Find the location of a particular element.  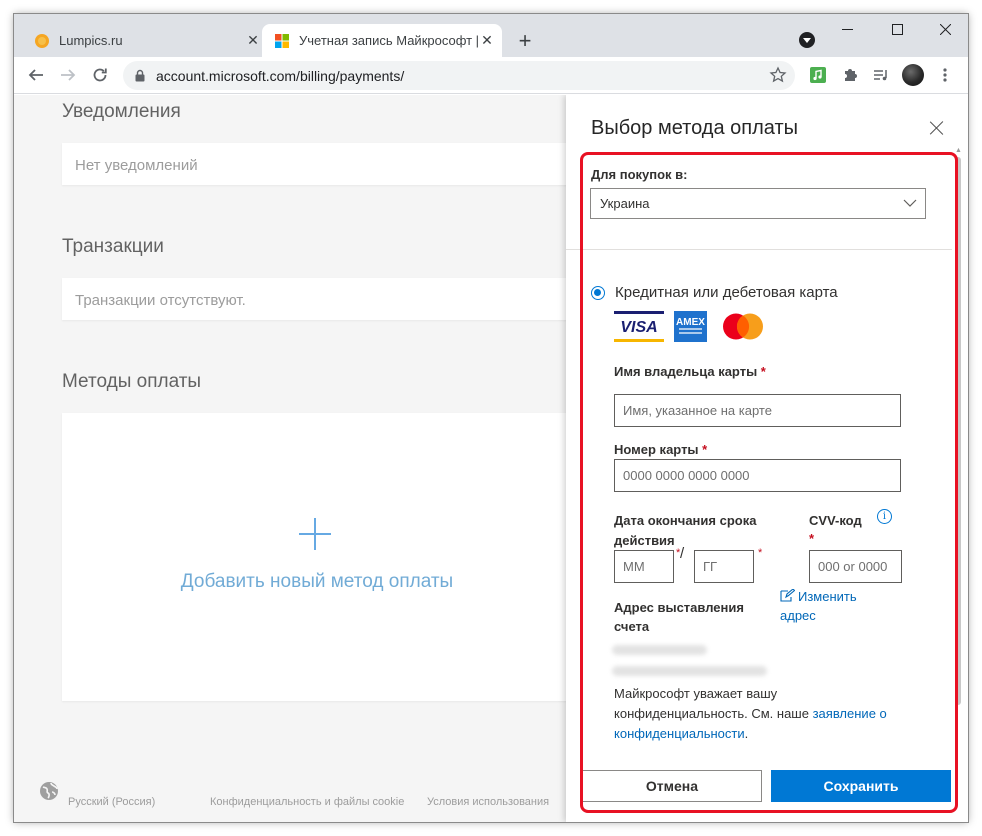

expiry-month-input is located at coordinates (644, 566).